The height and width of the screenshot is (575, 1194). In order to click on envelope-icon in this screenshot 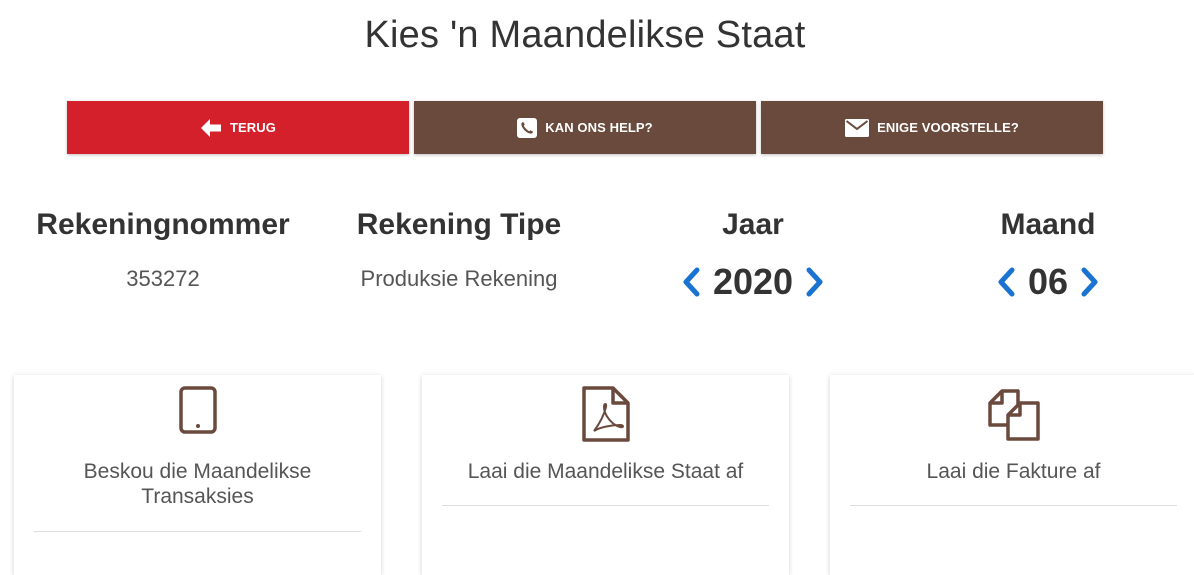, I will do `click(857, 127)`.